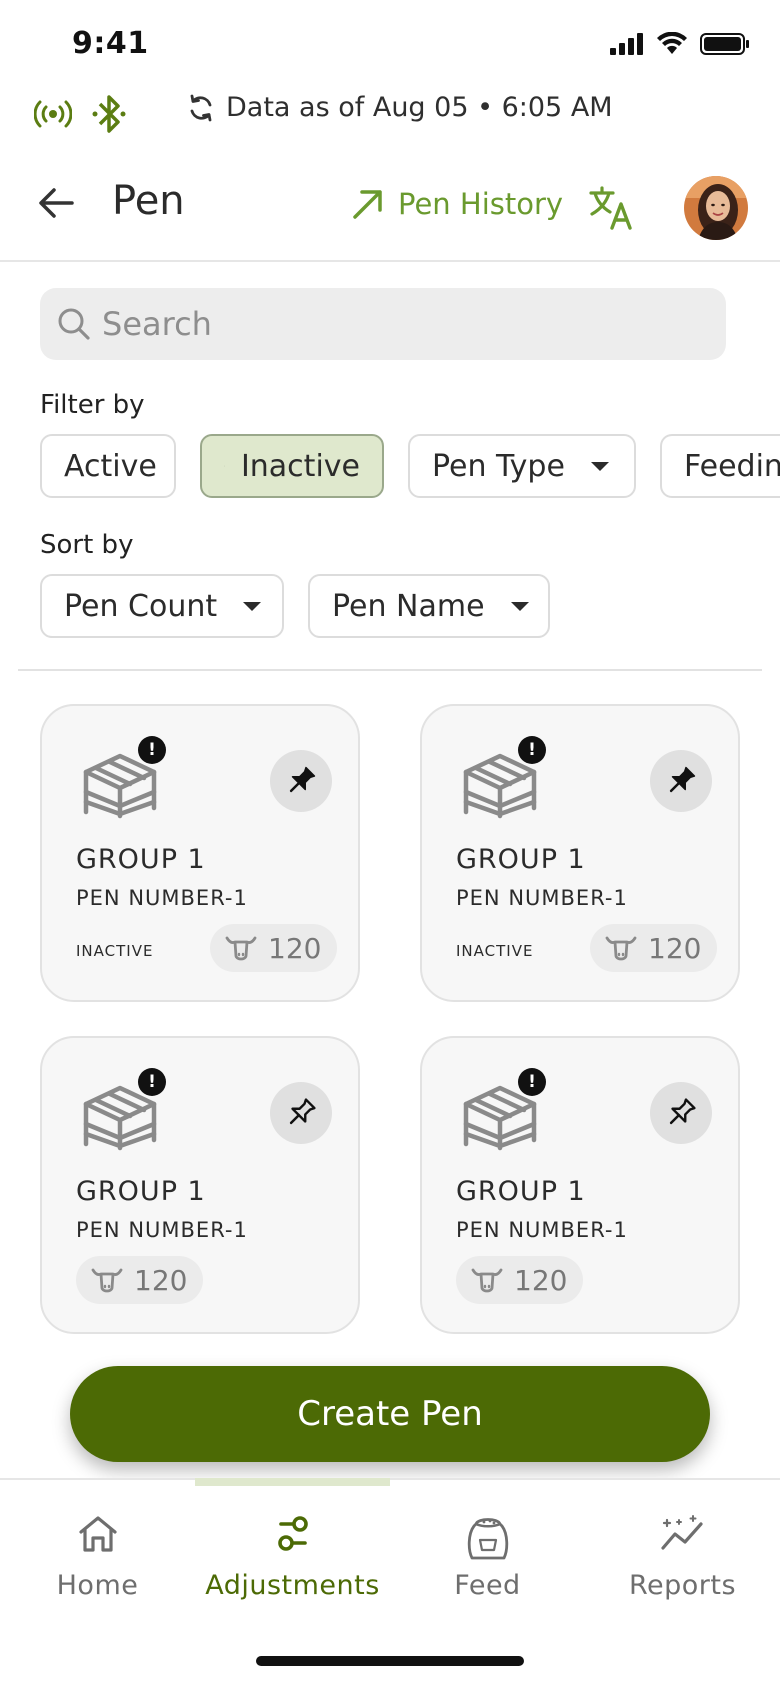 The height and width of the screenshot is (1688, 780). Describe the element at coordinates (141, 606) in the screenshot. I see `sort-chip-label: Pen Count` at that location.